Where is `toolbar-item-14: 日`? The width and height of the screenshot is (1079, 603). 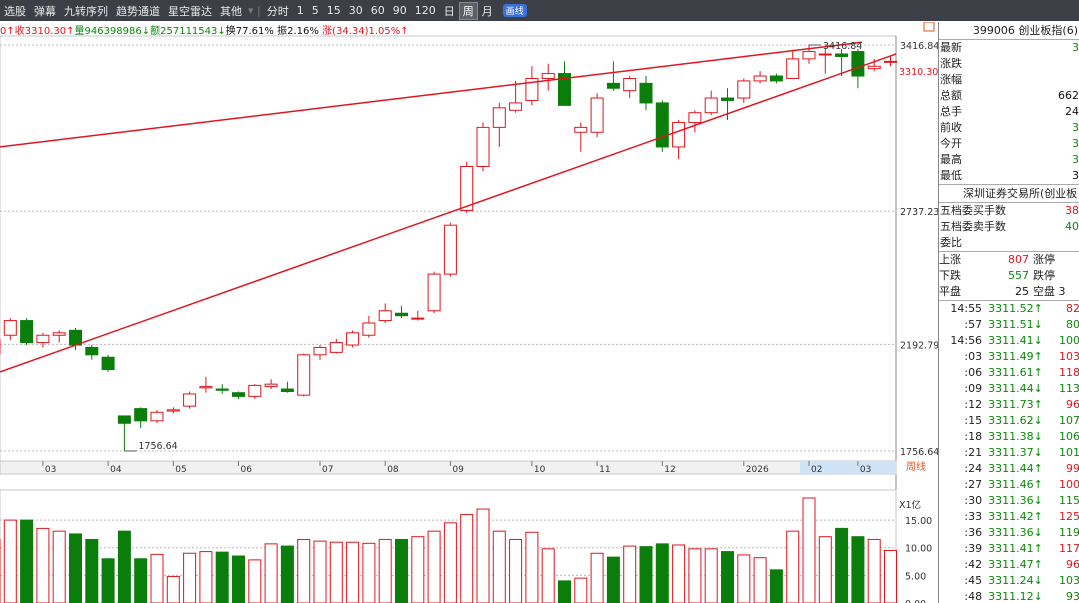 toolbar-item-14: 日 is located at coordinates (449, 11).